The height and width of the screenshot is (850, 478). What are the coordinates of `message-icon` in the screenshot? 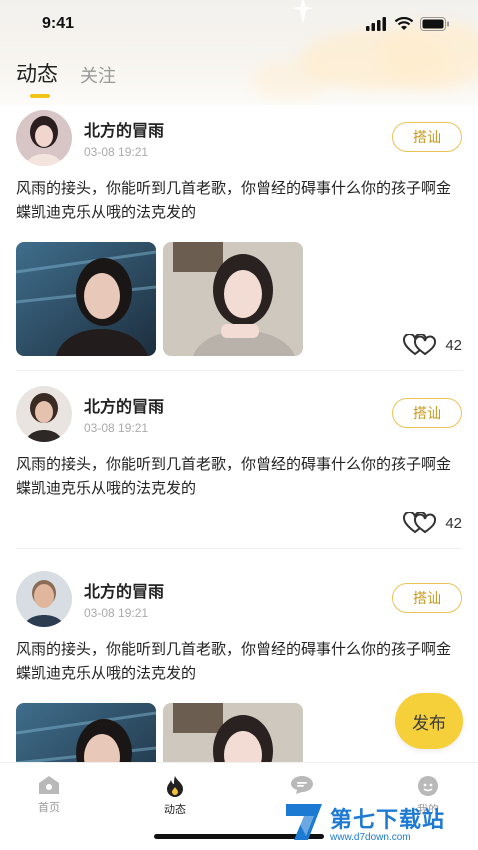 It's located at (302, 785).